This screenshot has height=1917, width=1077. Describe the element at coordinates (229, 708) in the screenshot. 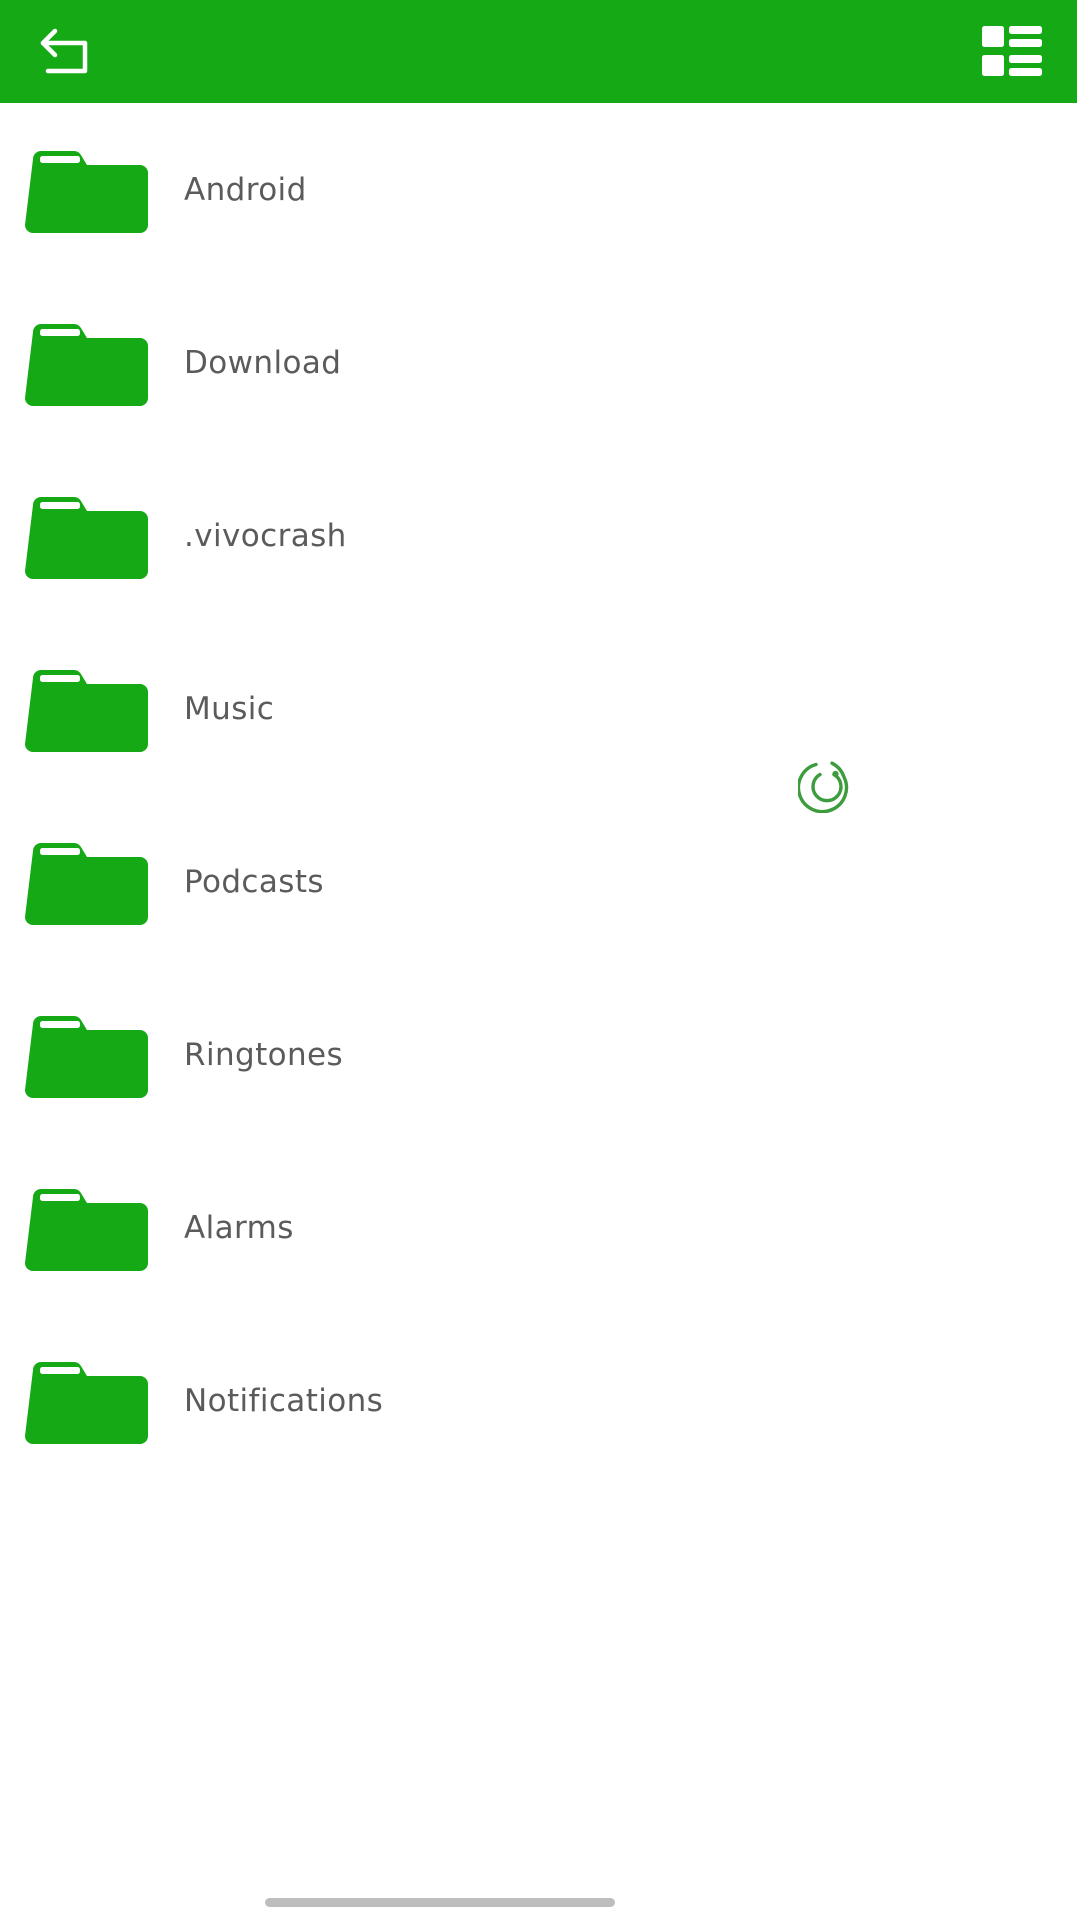

I see `list-item-label: Music` at that location.